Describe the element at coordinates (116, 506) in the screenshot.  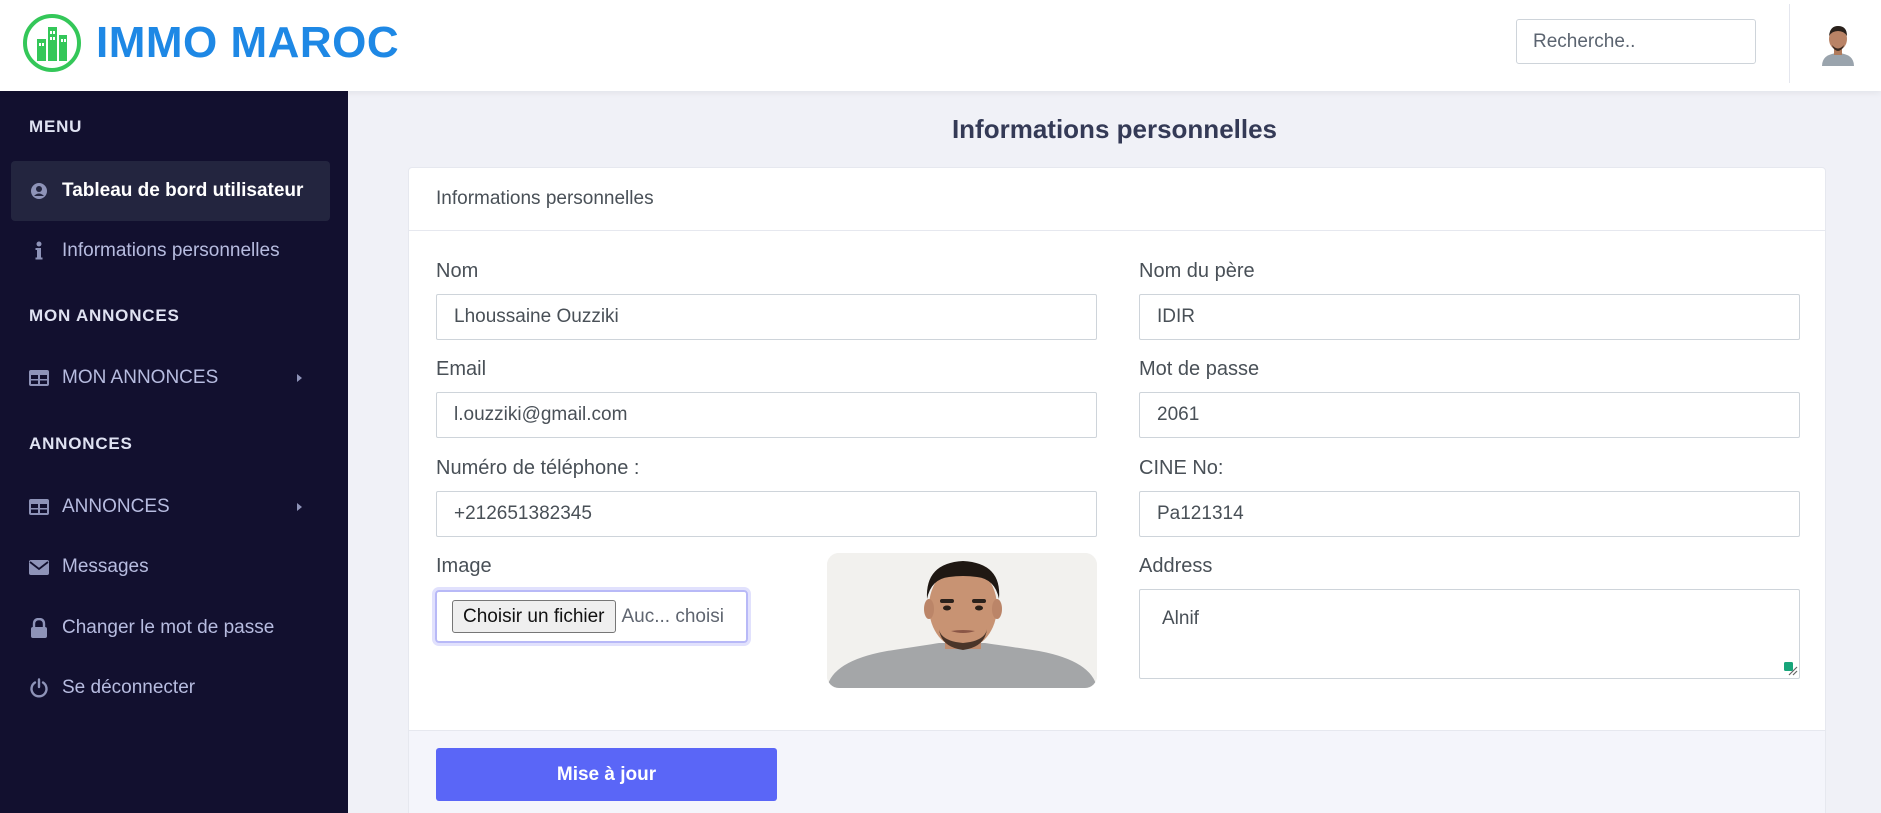
I see `sidebar-item-label: ANNONCES` at that location.